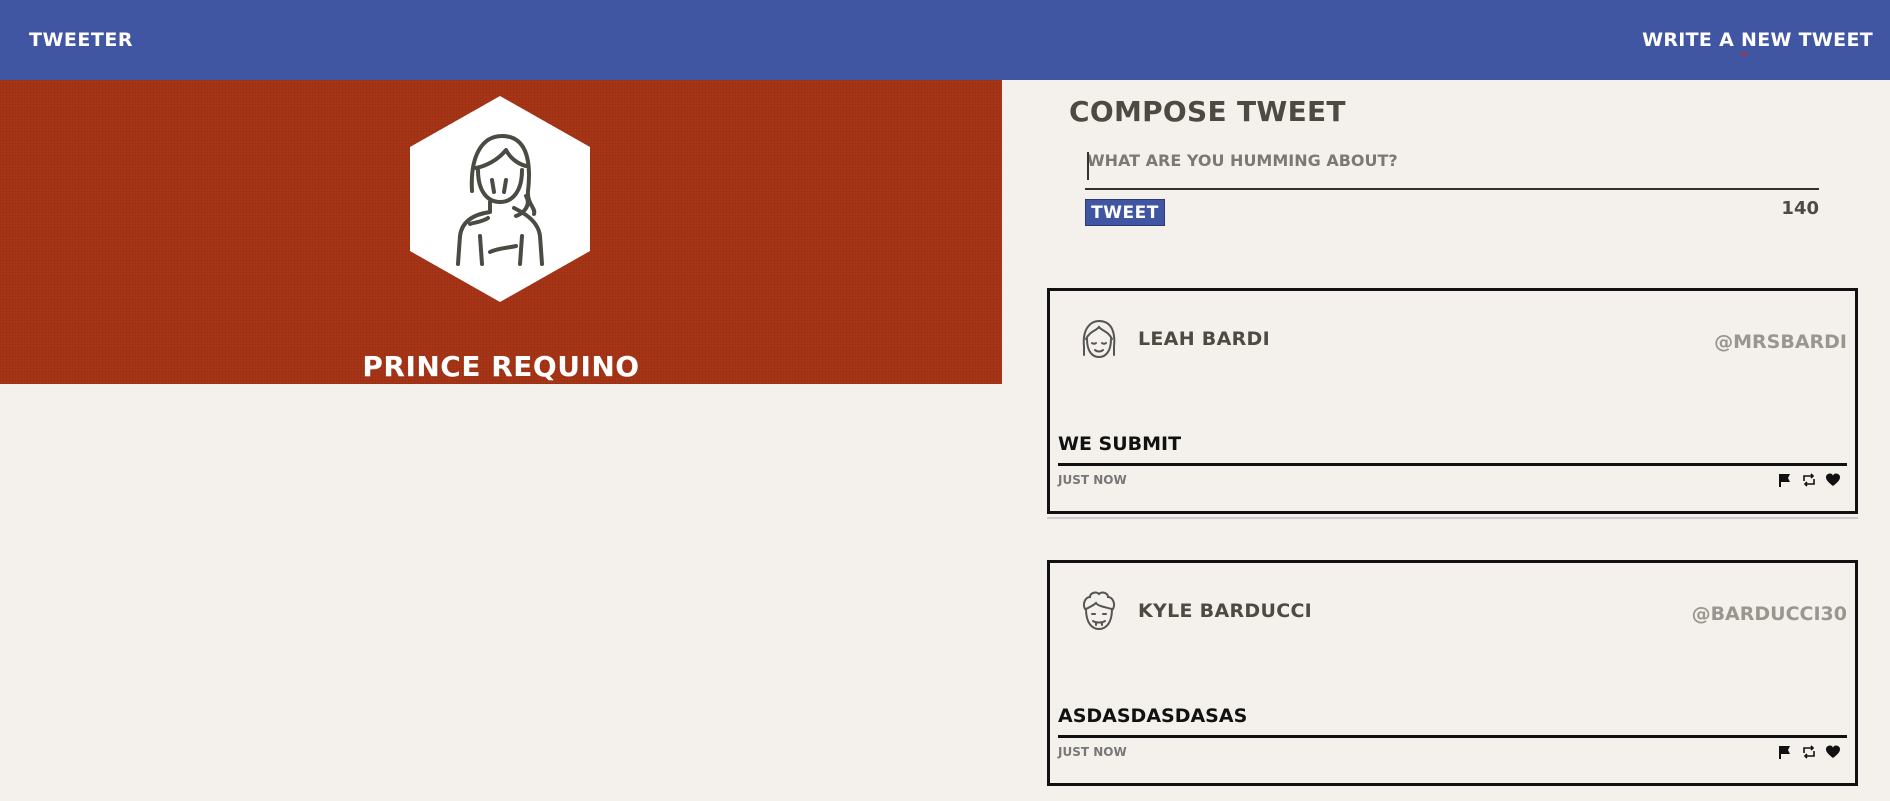 This screenshot has height=801, width=1890. I want to click on compose-title: COMPOSE TWEET, so click(1207, 111).